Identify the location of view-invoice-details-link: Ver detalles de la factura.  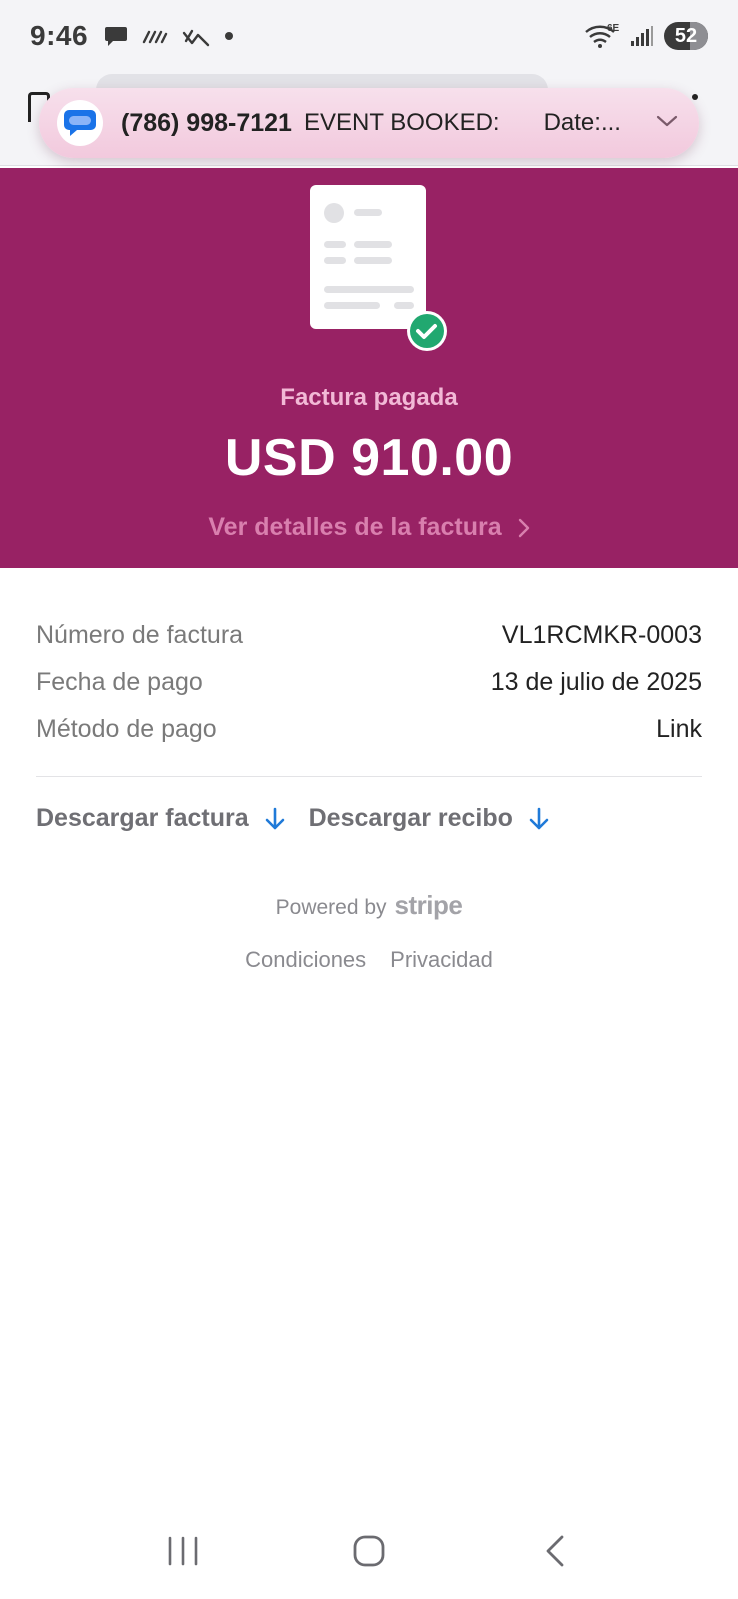
(369, 527).